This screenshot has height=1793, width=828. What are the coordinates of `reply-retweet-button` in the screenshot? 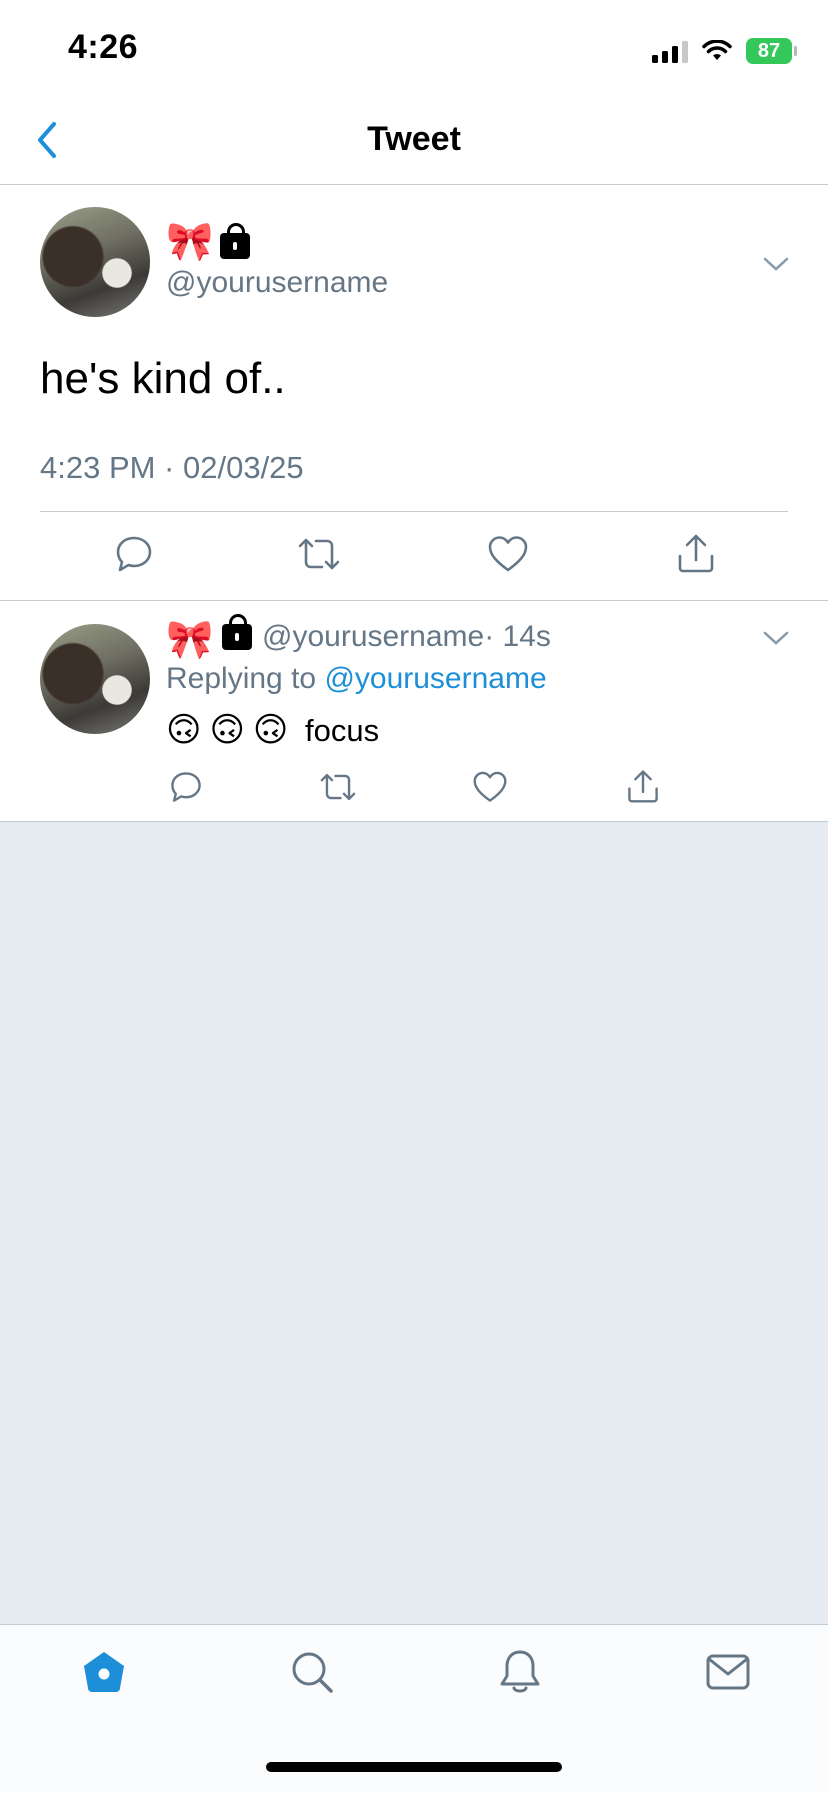 It's located at (338, 787).